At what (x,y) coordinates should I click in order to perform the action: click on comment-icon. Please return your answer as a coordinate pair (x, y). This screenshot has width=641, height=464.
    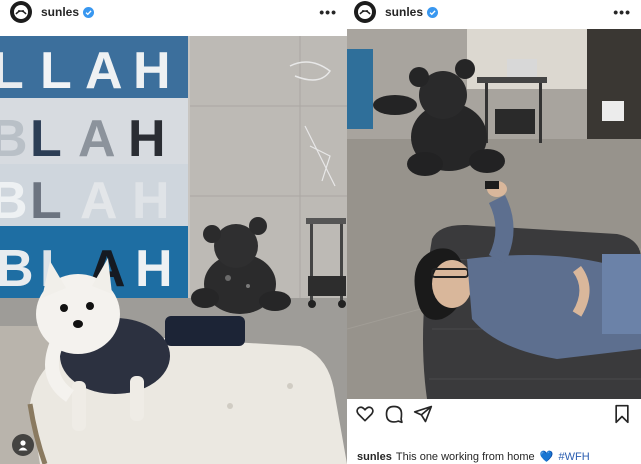
    Looking at the image, I should click on (394, 414).